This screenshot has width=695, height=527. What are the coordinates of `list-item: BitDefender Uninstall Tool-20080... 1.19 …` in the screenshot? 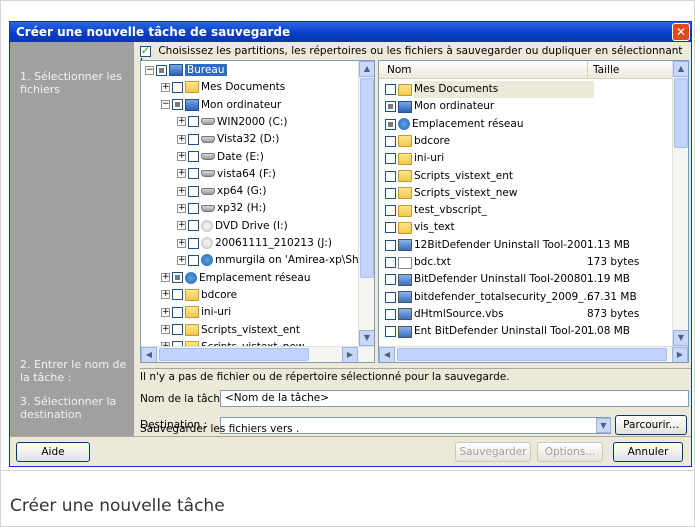 It's located at (530, 279).